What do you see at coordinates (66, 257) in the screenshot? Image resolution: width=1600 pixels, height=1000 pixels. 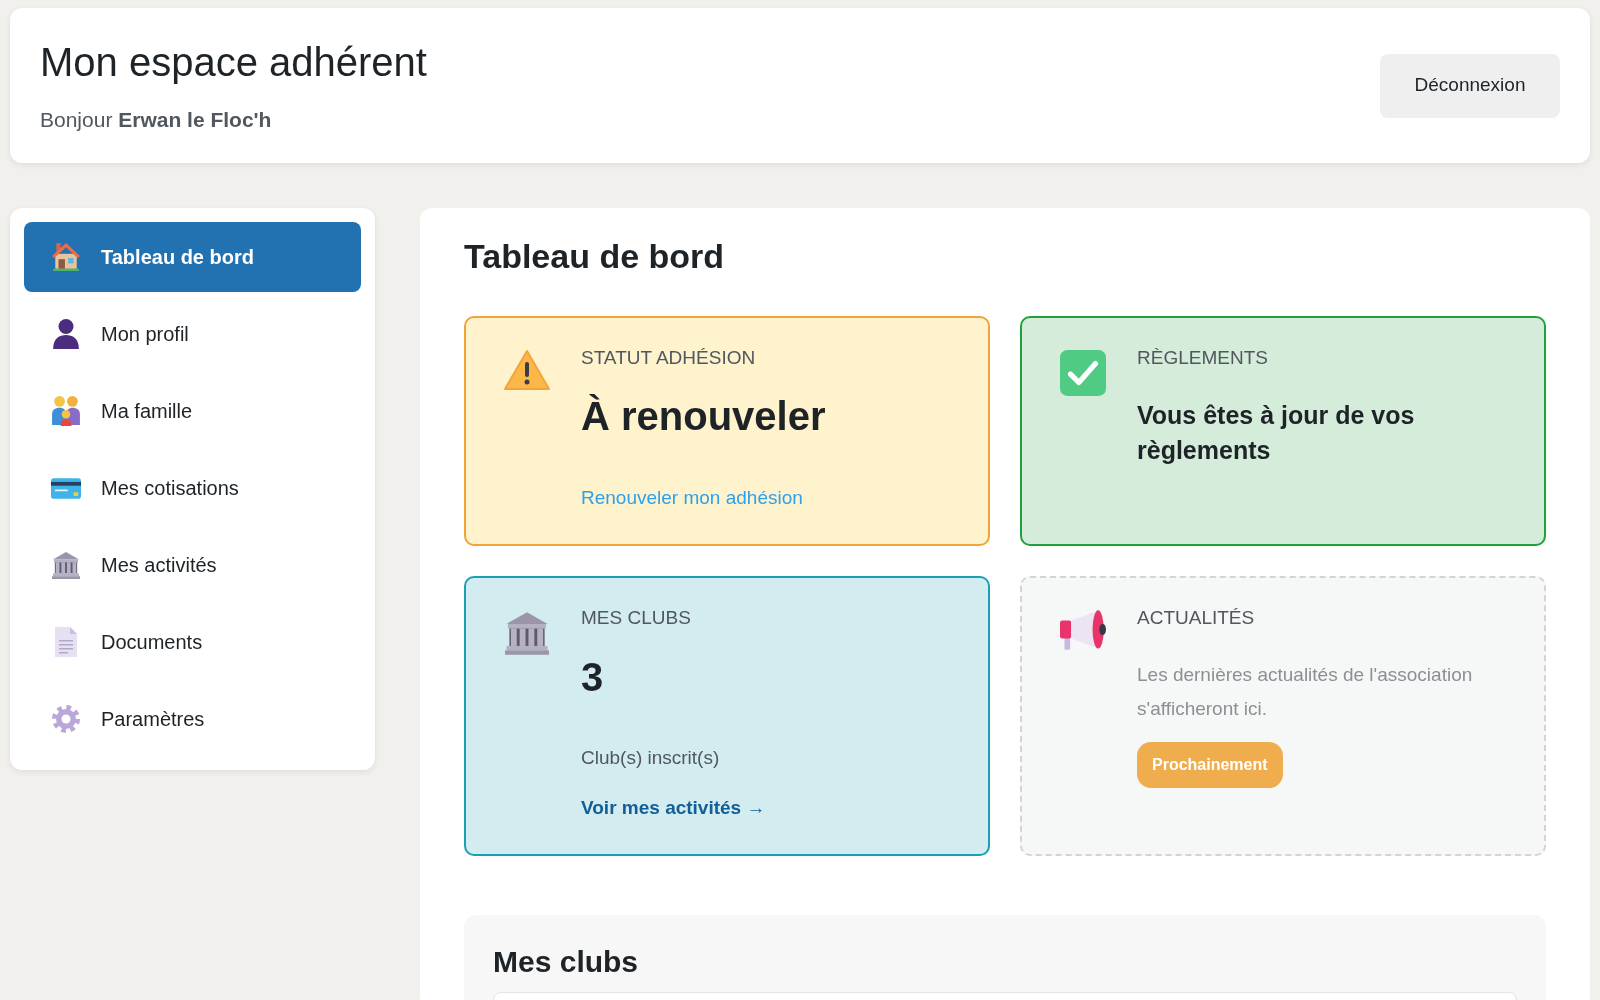 I see `house-icon` at bounding box center [66, 257].